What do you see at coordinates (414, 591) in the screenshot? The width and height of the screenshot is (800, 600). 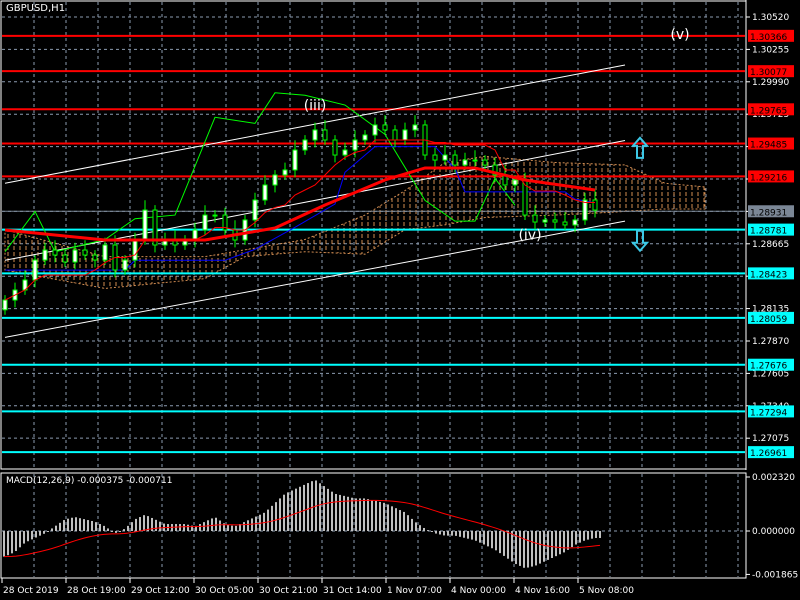 I see `x-axis-label: 1 Nov 07:00` at bounding box center [414, 591].